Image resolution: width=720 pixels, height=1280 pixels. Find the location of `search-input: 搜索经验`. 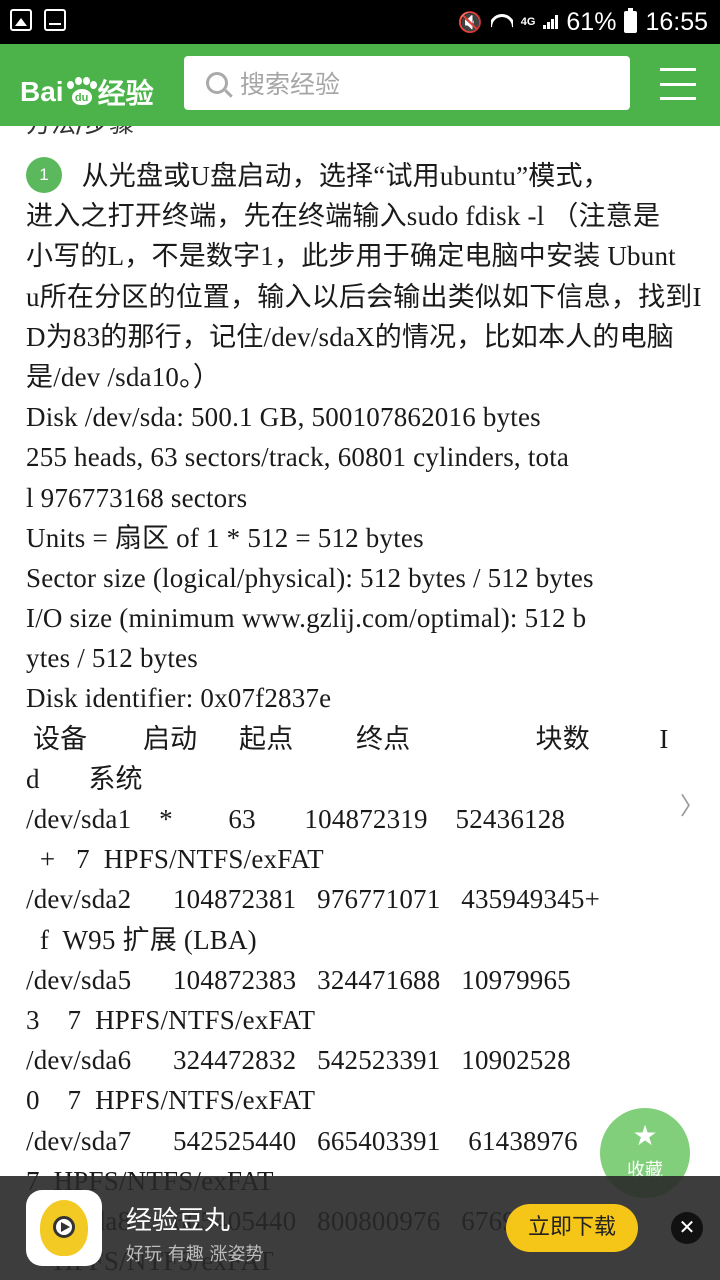

search-input: 搜索经验 is located at coordinates (407, 83).